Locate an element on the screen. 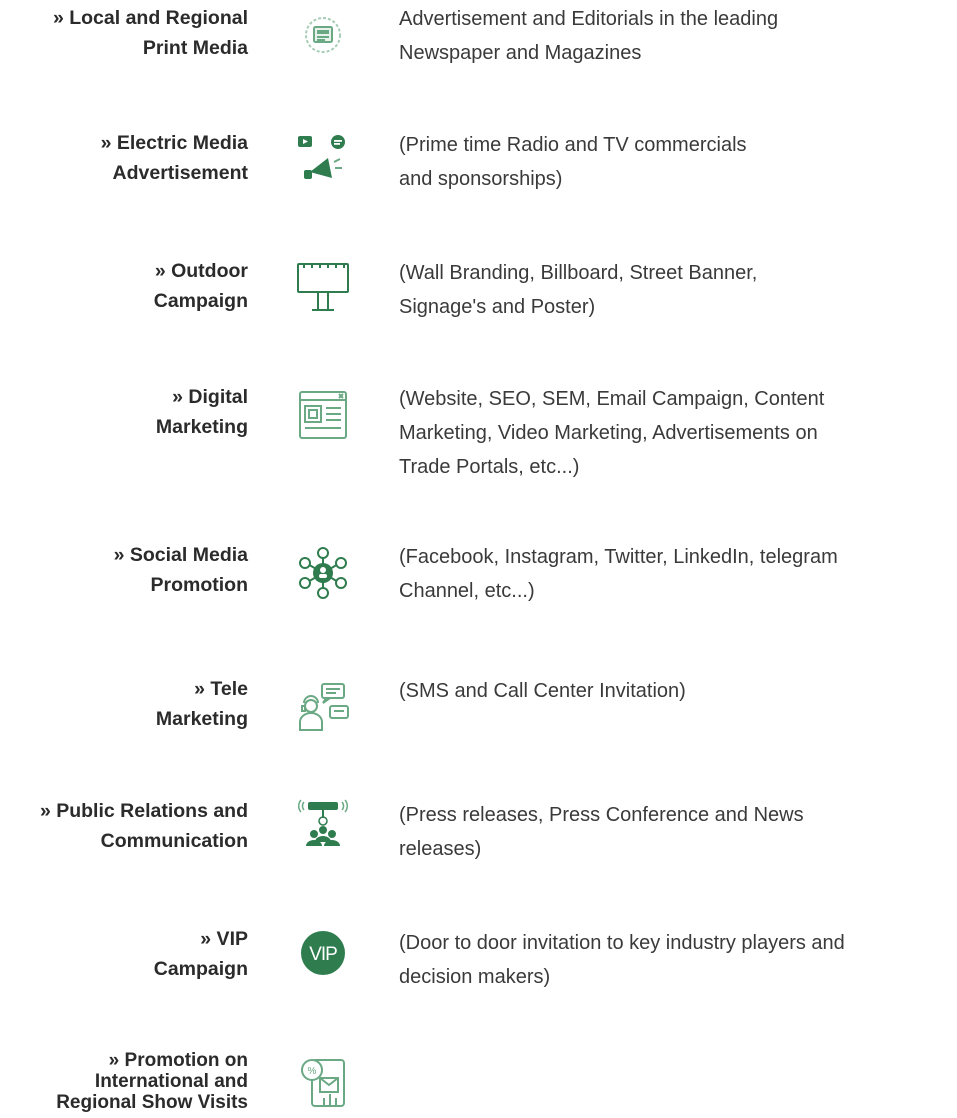  vip-badge-icon: VIP is located at coordinates (323, 953).